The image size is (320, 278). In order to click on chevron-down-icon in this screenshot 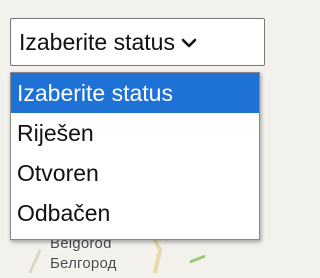, I will do `click(189, 42)`.